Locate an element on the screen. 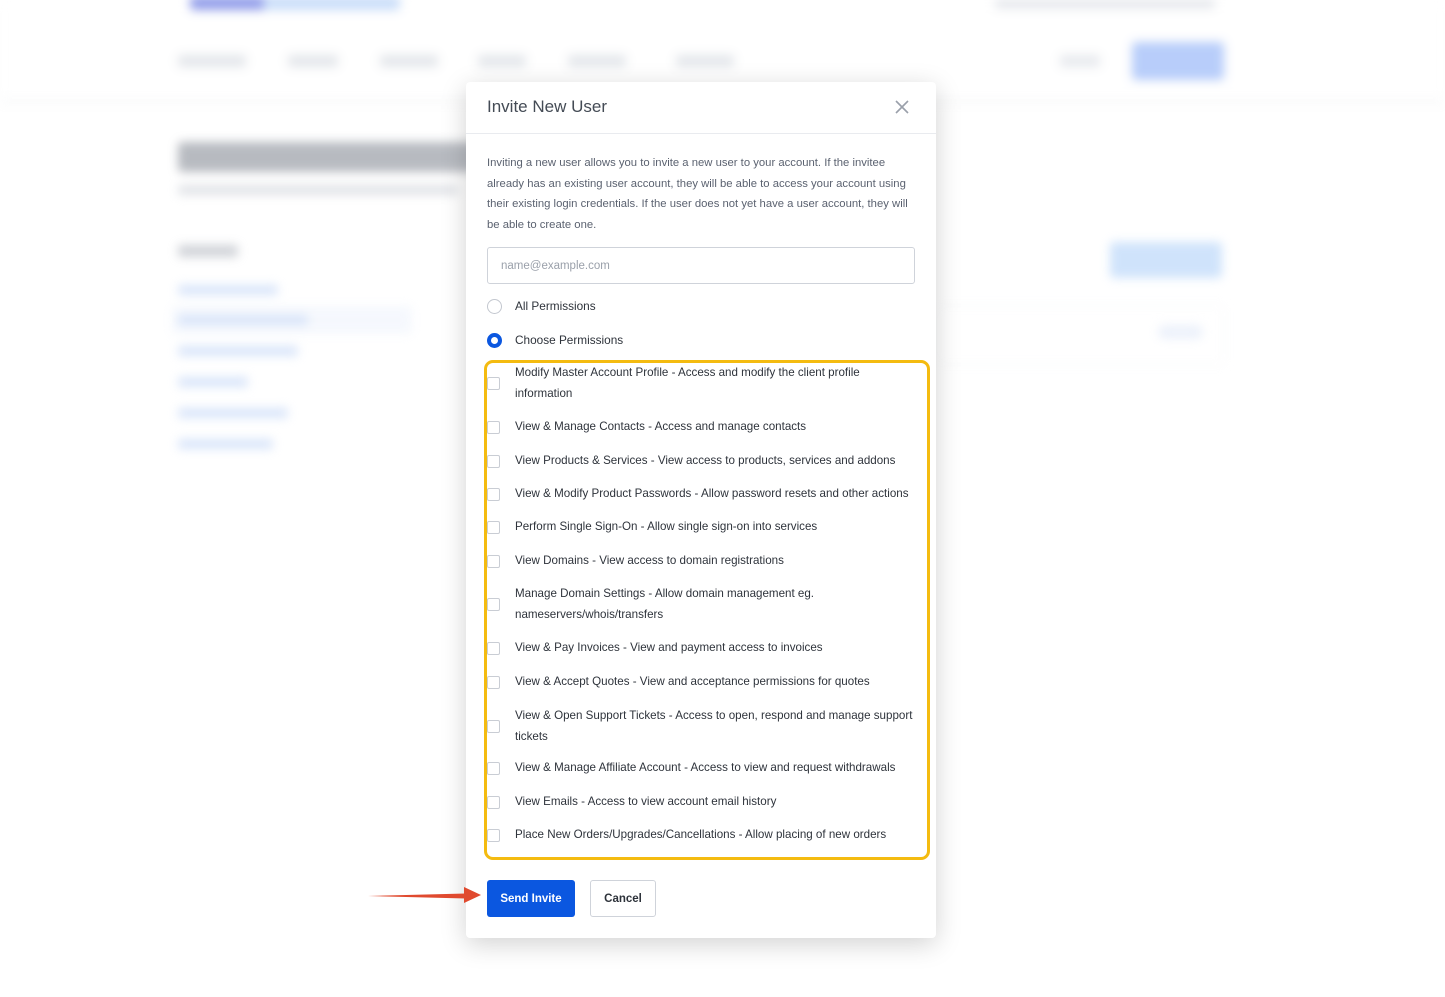 This screenshot has height=997, width=1445. radio-button-selected is located at coordinates (494, 340).